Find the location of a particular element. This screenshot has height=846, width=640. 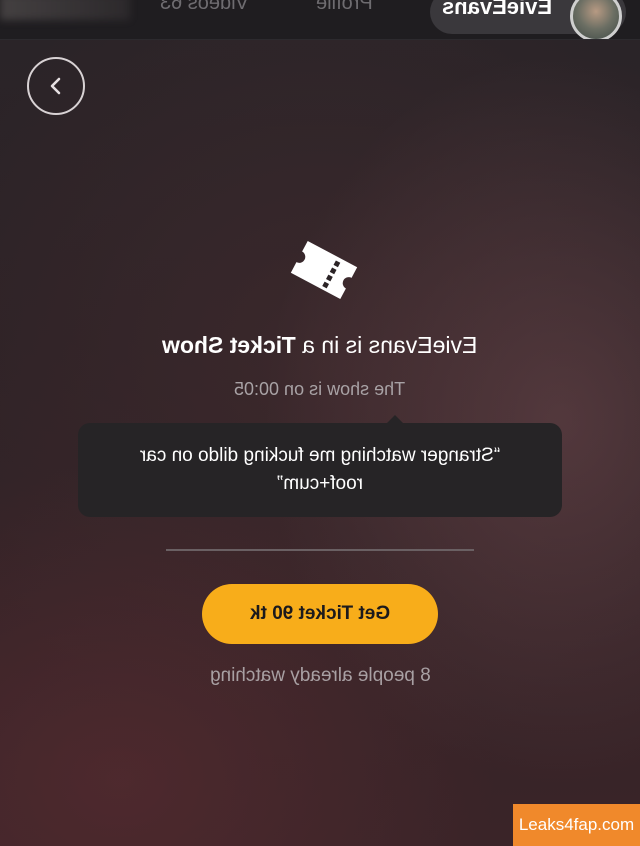

title-ticket-show: Ticket Show is located at coordinates (229, 345).